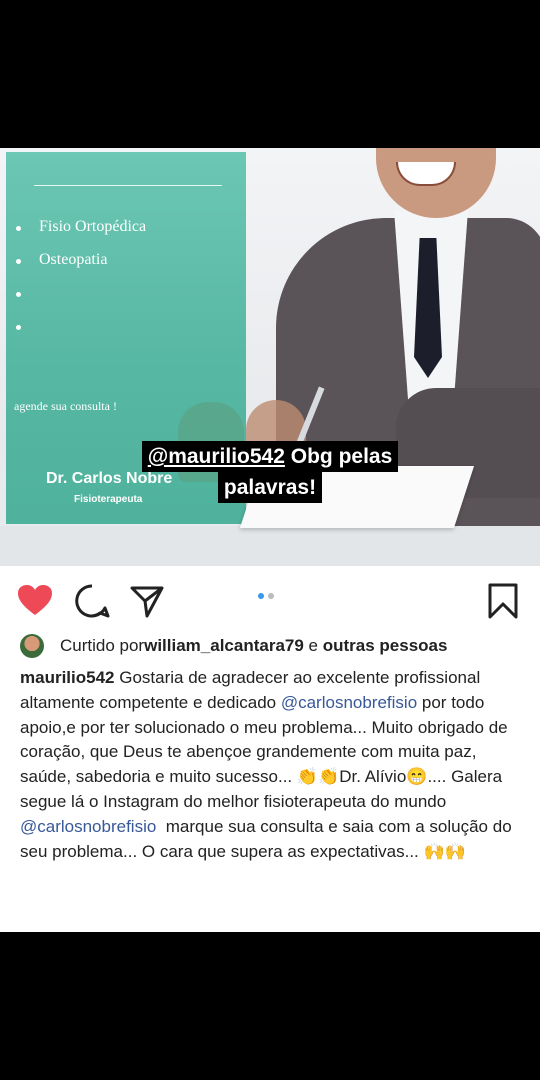 The image size is (540, 1080). I want to click on story-caption: @maurilio542 Obg pelas palavras!, so click(270, 472).